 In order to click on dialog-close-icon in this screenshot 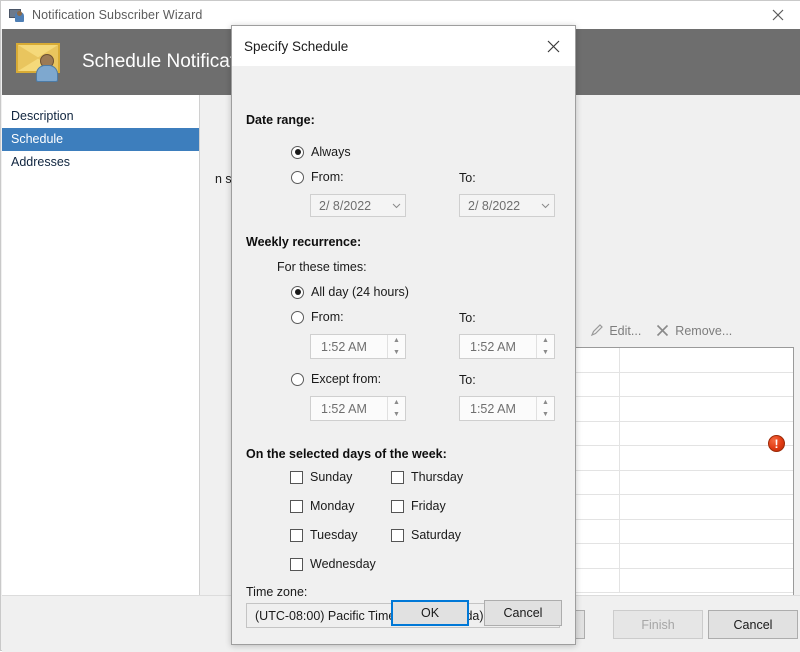, I will do `click(553, 46)`.